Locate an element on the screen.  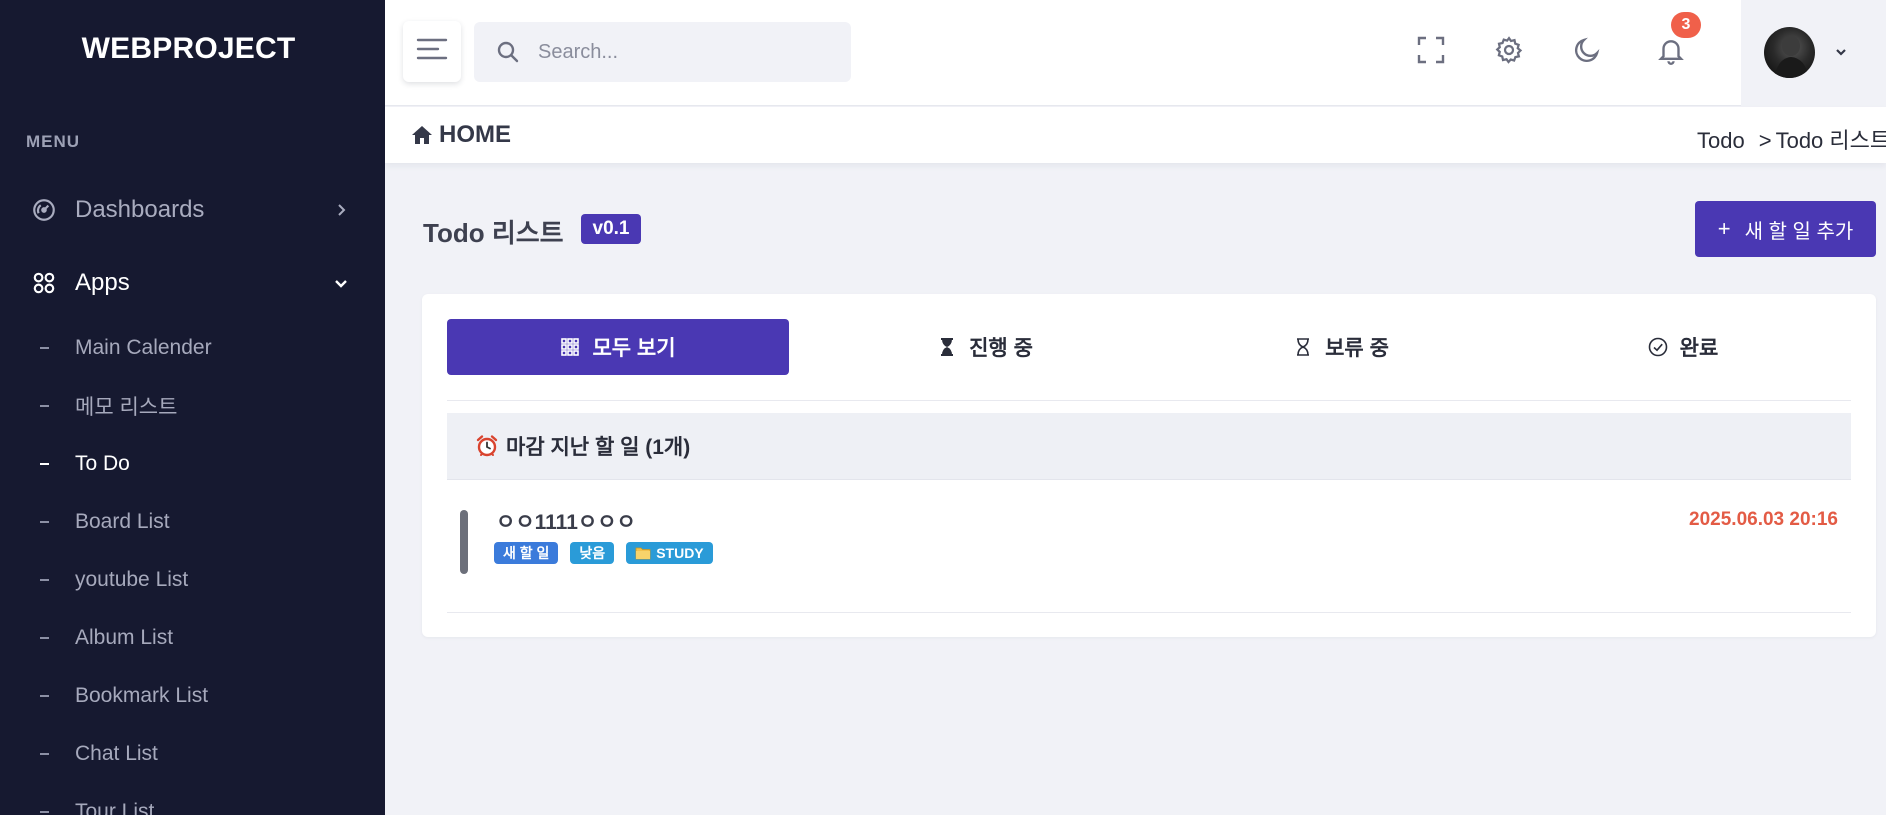
priority-badge: 낮음 is located at coordinates (592, 553).